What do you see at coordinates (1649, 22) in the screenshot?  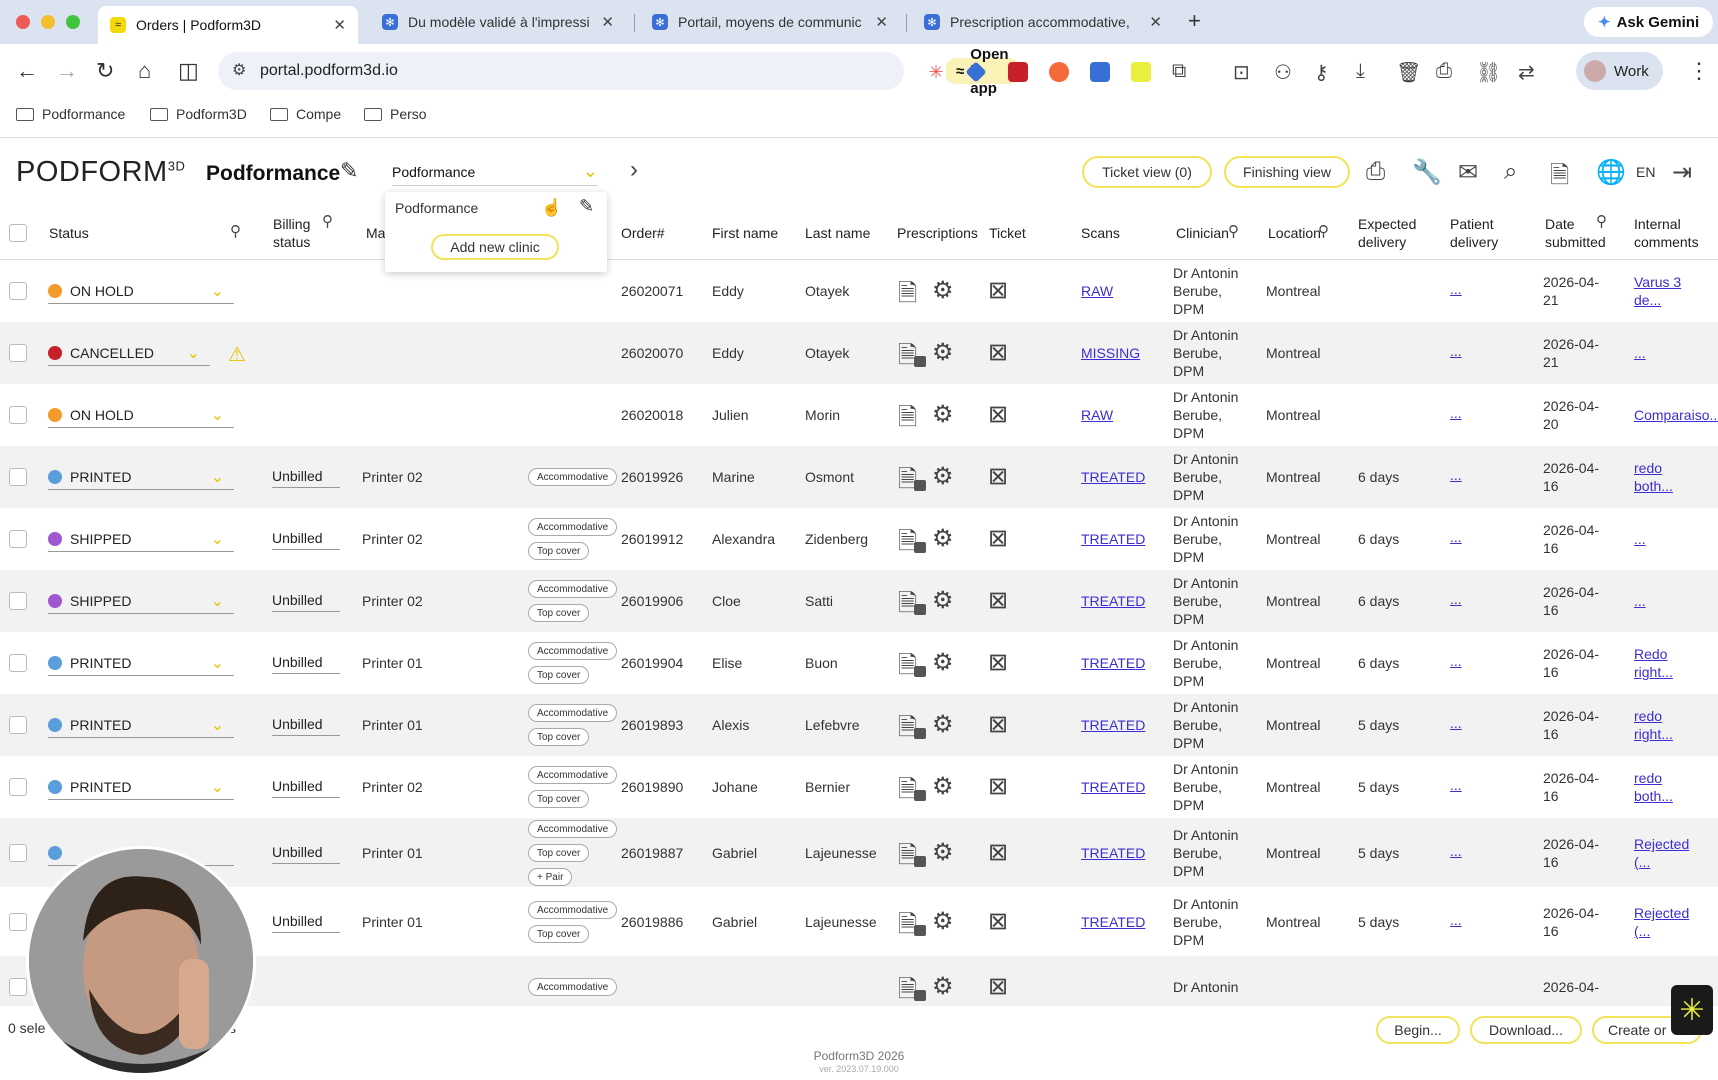 I see `ask-gemini-button: ✦ Ask Gemini` at bounding box center [1649, 22].